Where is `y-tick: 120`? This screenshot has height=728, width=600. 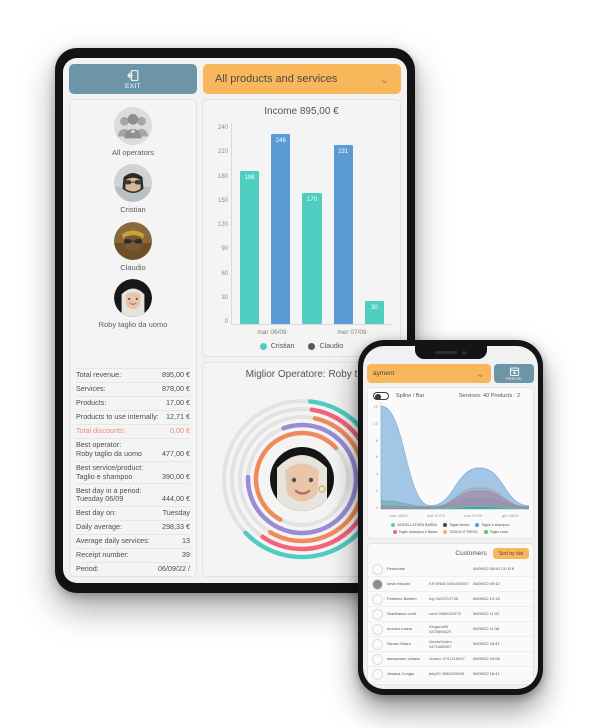
y-tick: 120 is located at coordinates (222, 225).